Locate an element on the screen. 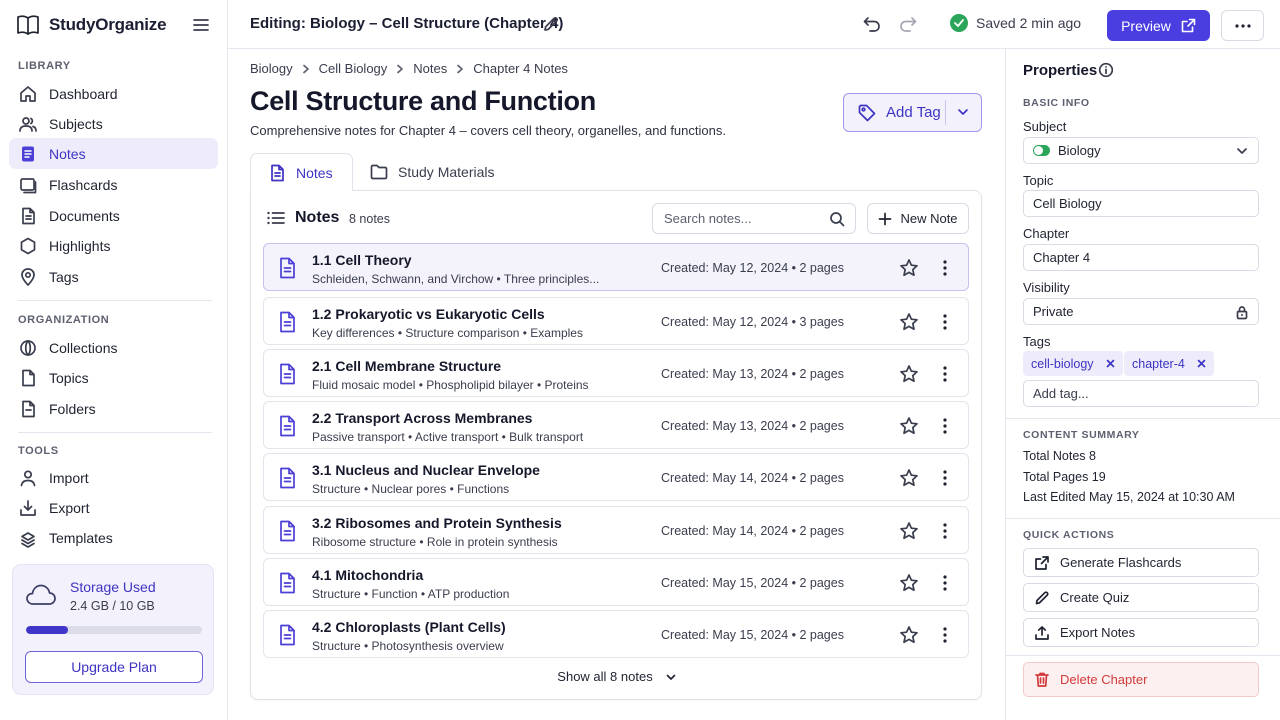 Image resolution: width=1280 pixels, height=720 pixels. sidebar-item-export: Export is located at coordinates (113, 507).